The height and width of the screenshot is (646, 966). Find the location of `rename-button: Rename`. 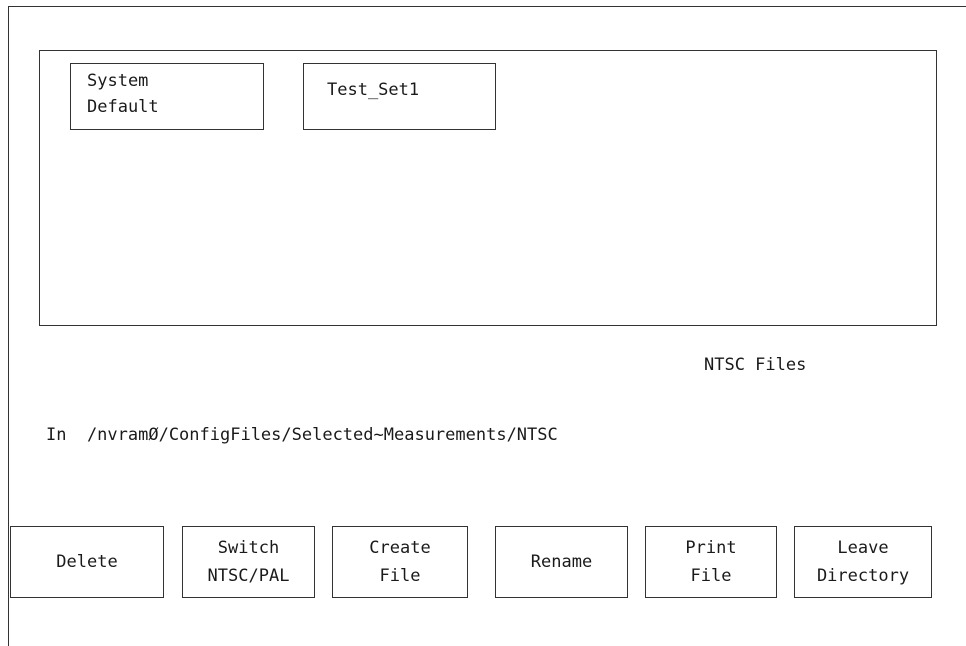

rename-button: Rename is located at coordinates (561, 562).